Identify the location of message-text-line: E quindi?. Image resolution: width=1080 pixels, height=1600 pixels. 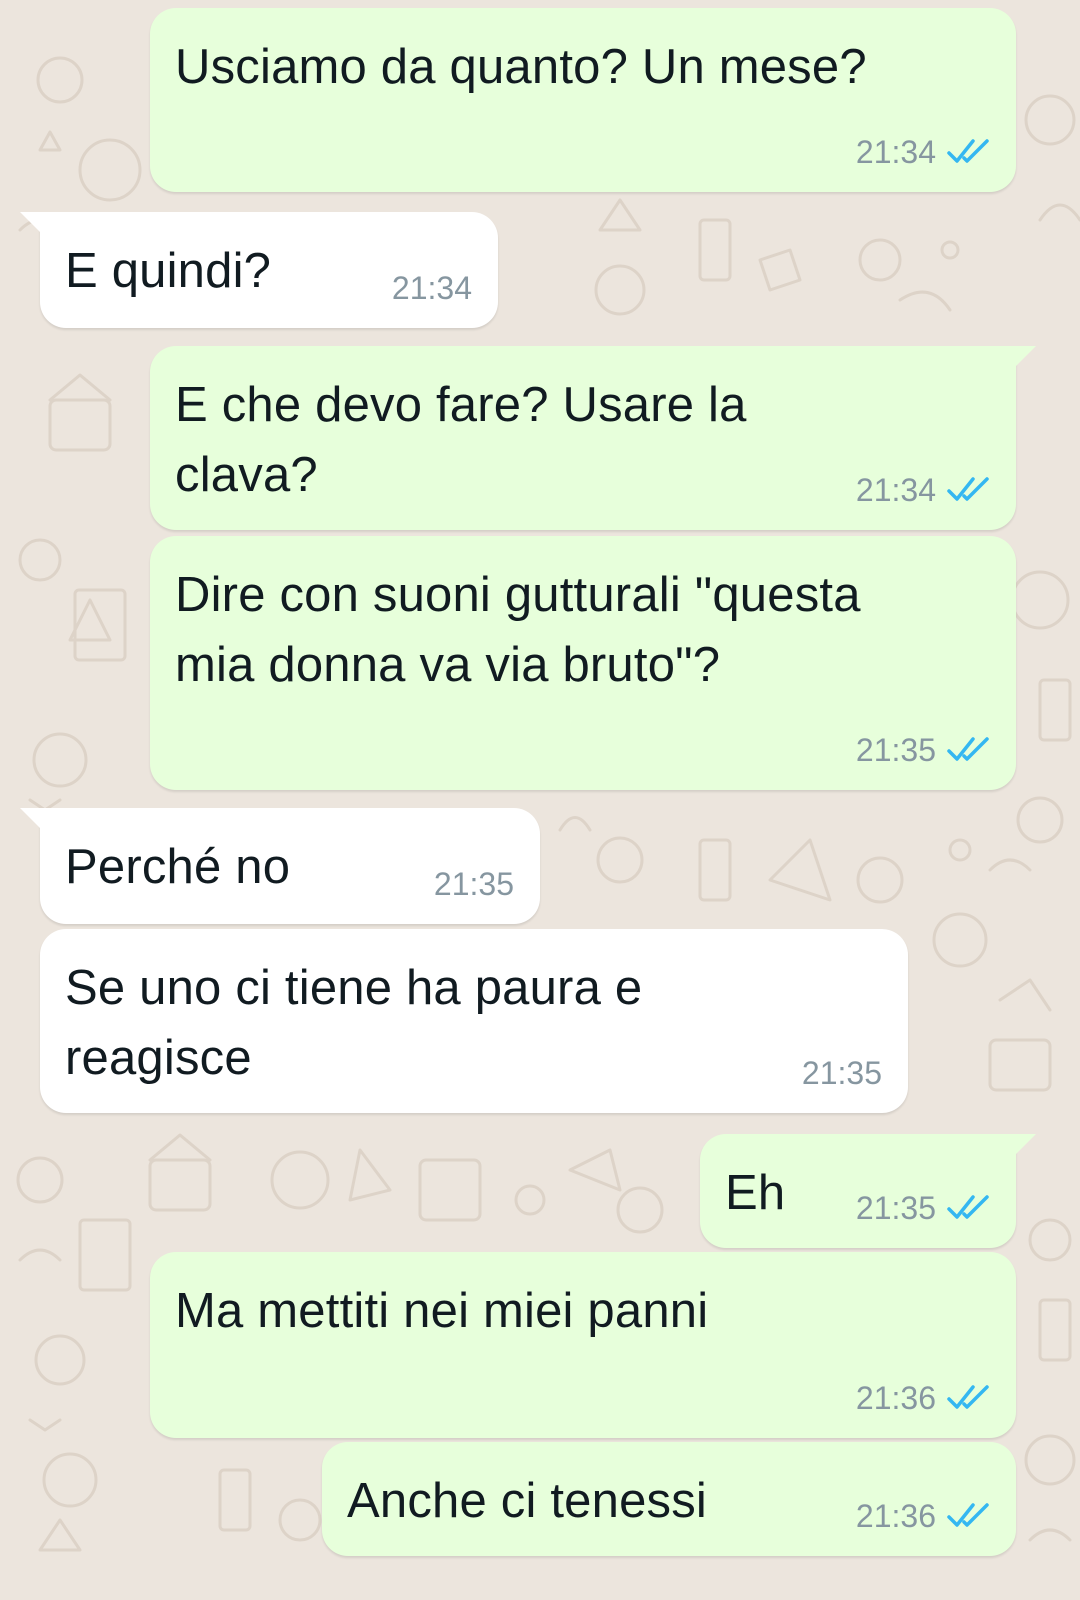
(168, 271).